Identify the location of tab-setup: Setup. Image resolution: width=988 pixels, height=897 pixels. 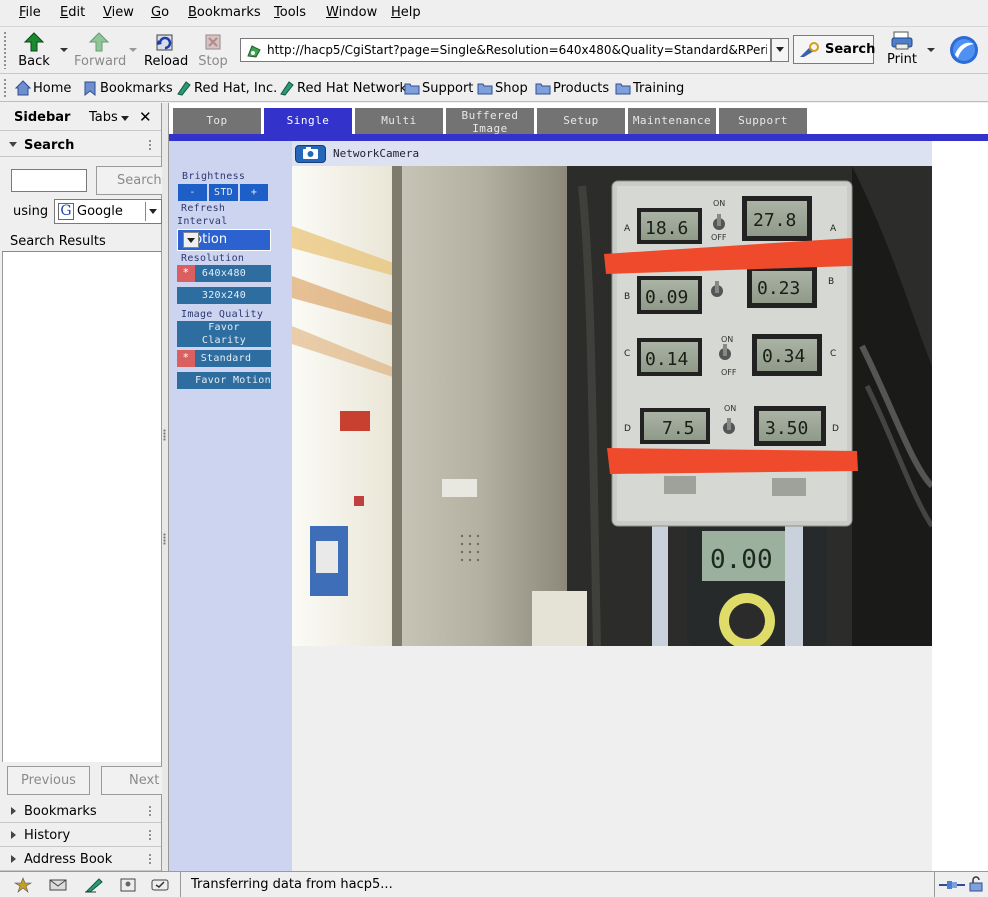
(581, 121).